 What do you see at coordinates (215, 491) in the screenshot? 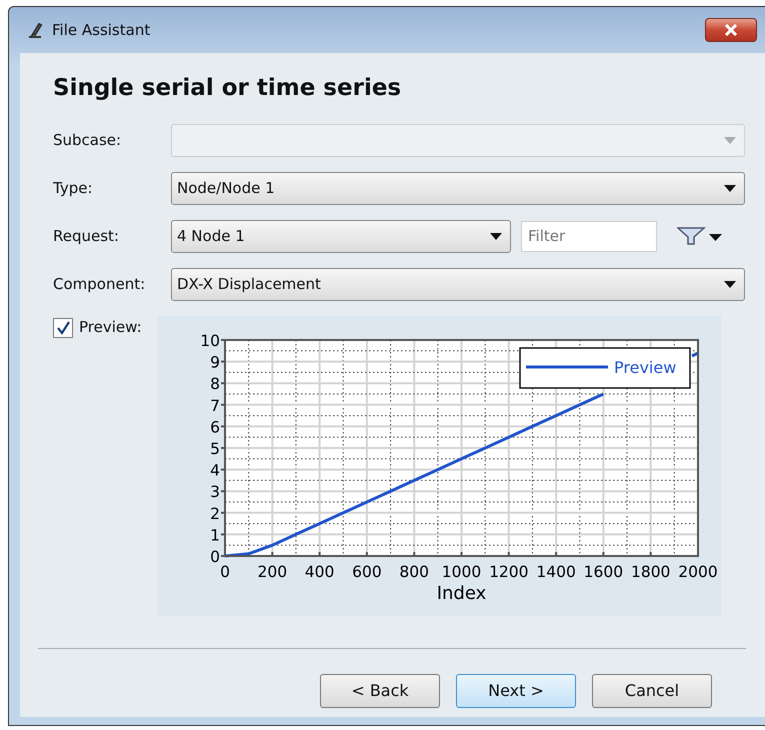
I see `y-tick-label: 3` at bounding box center [215, 491].